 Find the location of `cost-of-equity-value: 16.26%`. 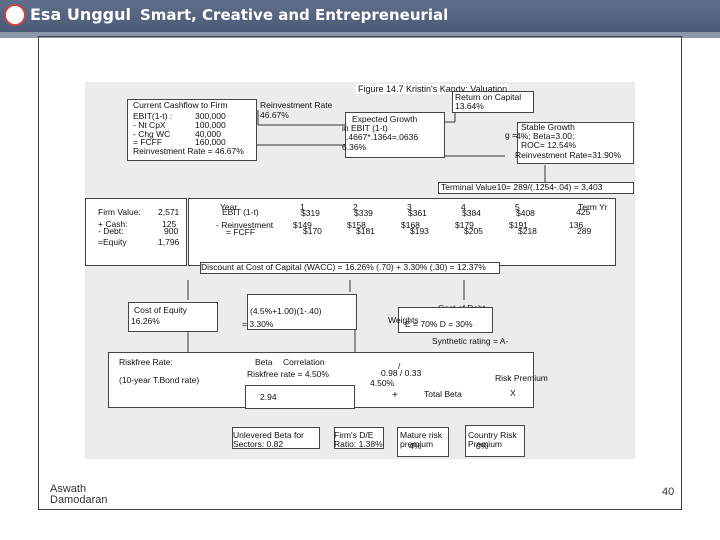

cost-of-equity-value: 16.26% is located at coordinates (145, 321).